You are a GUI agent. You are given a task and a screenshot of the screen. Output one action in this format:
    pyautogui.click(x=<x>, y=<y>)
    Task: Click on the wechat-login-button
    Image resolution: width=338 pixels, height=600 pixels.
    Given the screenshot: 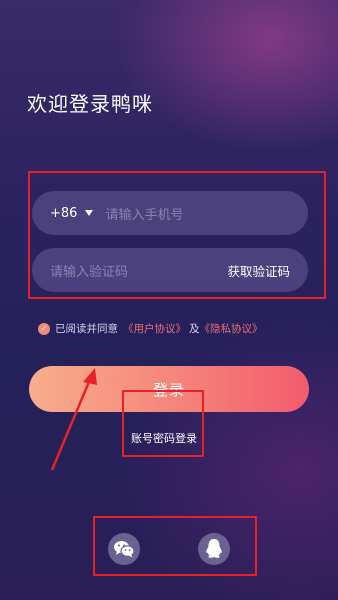 What is the action you would take?
    pyautogui.click(x=124, y=549)
    